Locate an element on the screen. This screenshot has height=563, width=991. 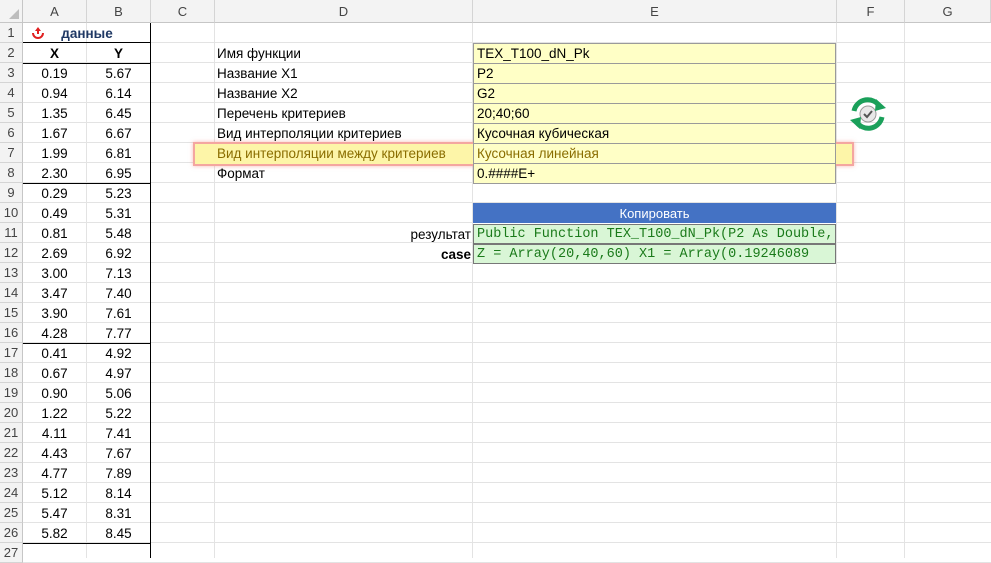
cell-y: 5.67 is located at coordinates (118, 73).